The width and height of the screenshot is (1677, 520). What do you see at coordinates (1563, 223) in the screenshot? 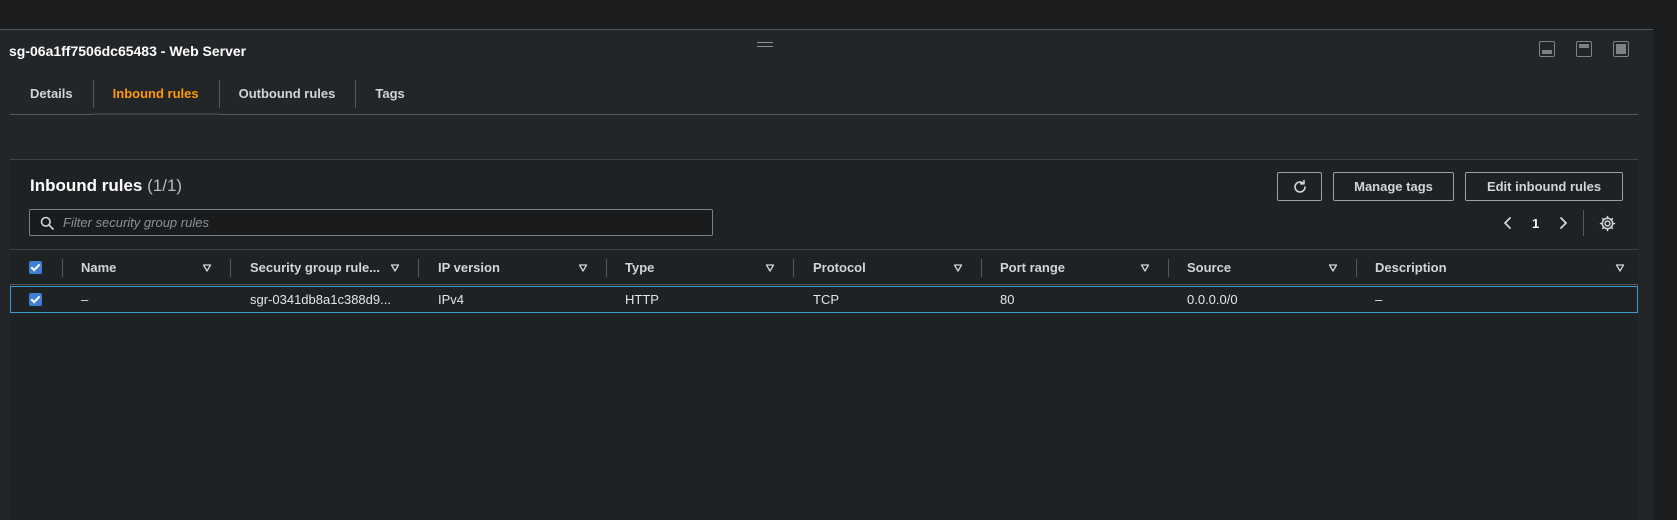
I see `chevron-right-icon` at bounding box center [1563, 223].